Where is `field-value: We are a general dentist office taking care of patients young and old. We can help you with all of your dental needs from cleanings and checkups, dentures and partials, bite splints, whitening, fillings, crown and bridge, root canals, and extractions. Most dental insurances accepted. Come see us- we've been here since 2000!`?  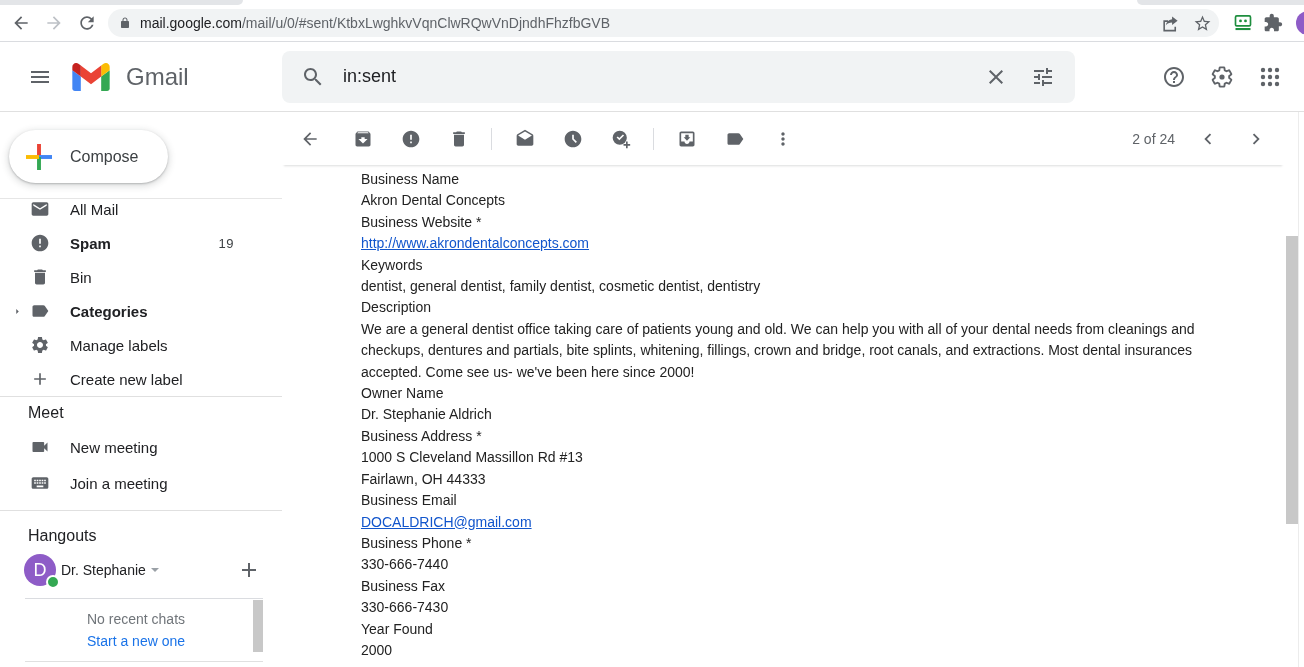
field-value: We are a general dentist office taking care of patients young and old. We can help you with all of your dental needs from cleanings and checkups, dentures and partials, bite splints, whitening, fillings, crown and bridge, root canals, and extractions. Most dental insurances accepted. Come see us- we've been here since 2000! is located at coordinates (778, 350).